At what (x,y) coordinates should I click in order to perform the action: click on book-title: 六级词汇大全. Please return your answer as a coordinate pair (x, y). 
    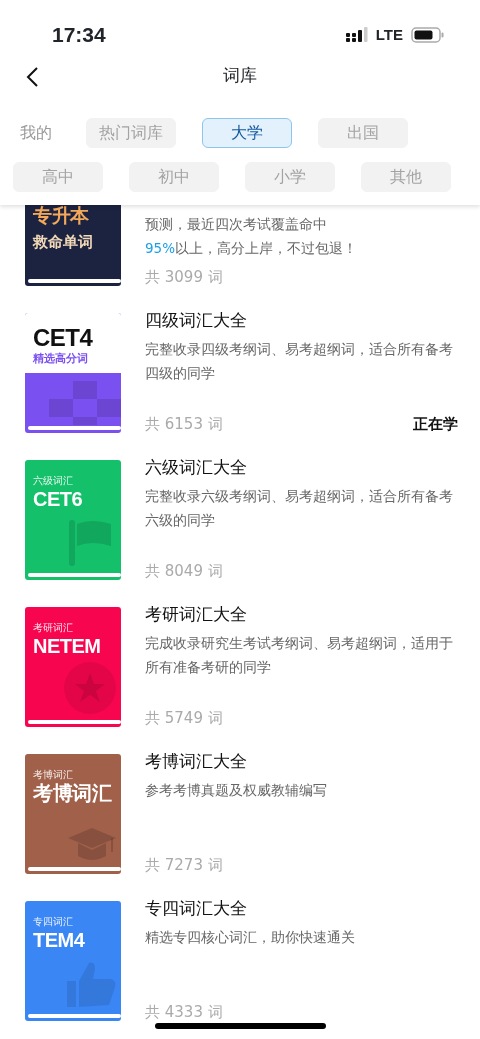
    Looking at the image, I should click on (196, 467).